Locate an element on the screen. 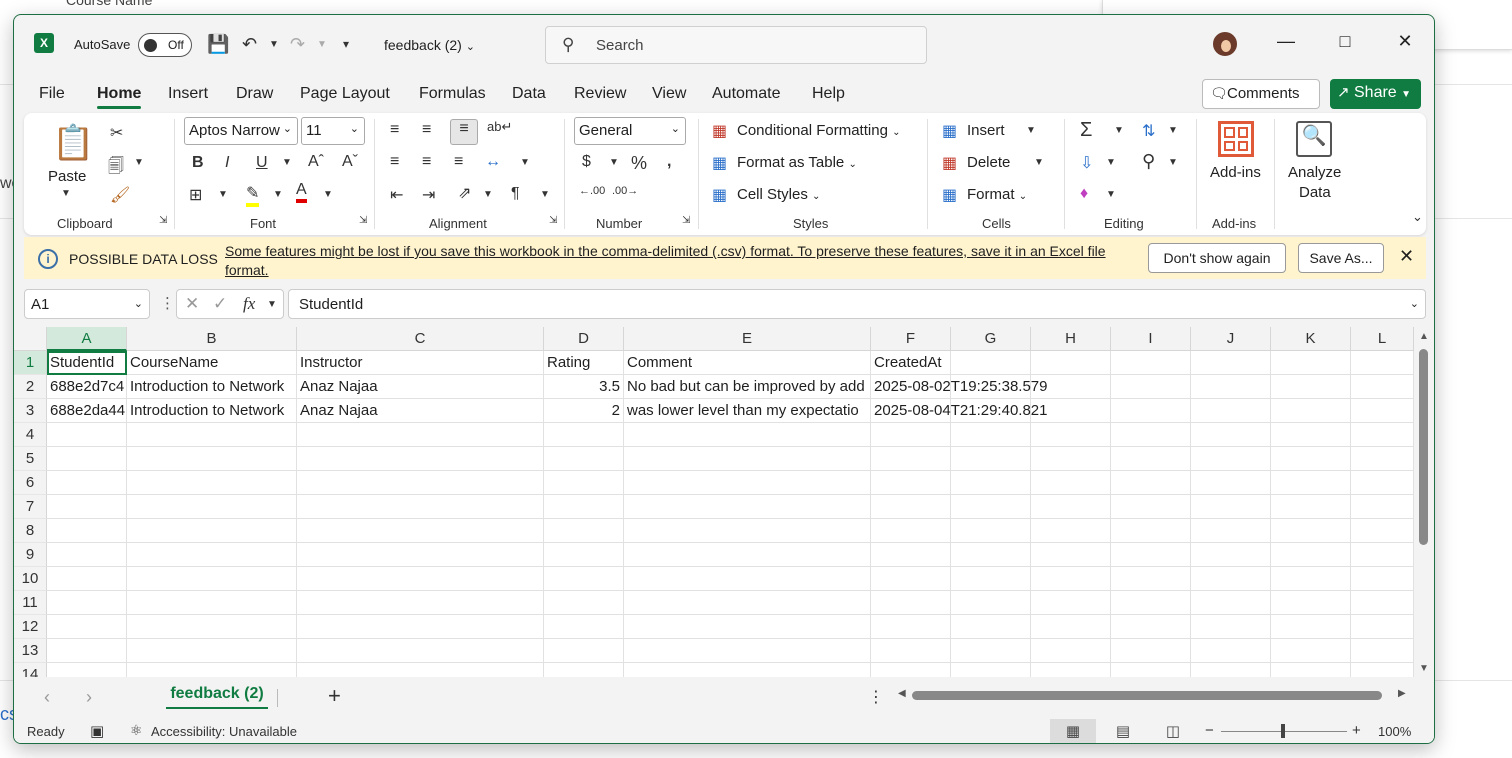 Image resolution: width=1512 pixels, height=758 pixels. increase-font-icon: Aˆ is located at coordinates (316, 162).